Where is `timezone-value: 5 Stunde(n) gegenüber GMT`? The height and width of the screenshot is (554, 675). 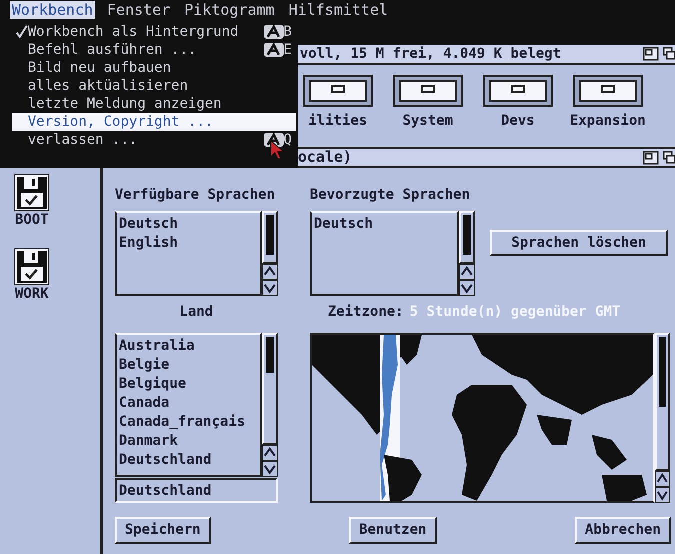
timezone-value: 5 Stunde(n) gegenüber GMT is located at coordinates (515, 312).